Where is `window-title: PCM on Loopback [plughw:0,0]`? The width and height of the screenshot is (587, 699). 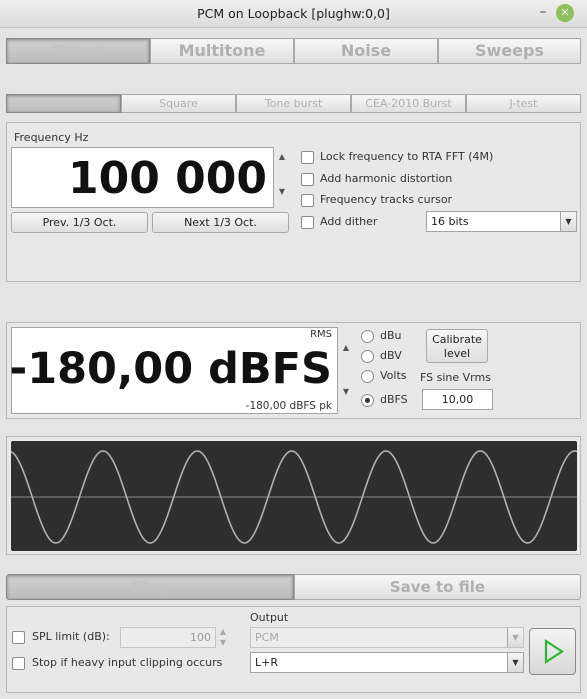 window-title: PCM on Loopback [plughw:0,0] is located at coordinates (293, 13).